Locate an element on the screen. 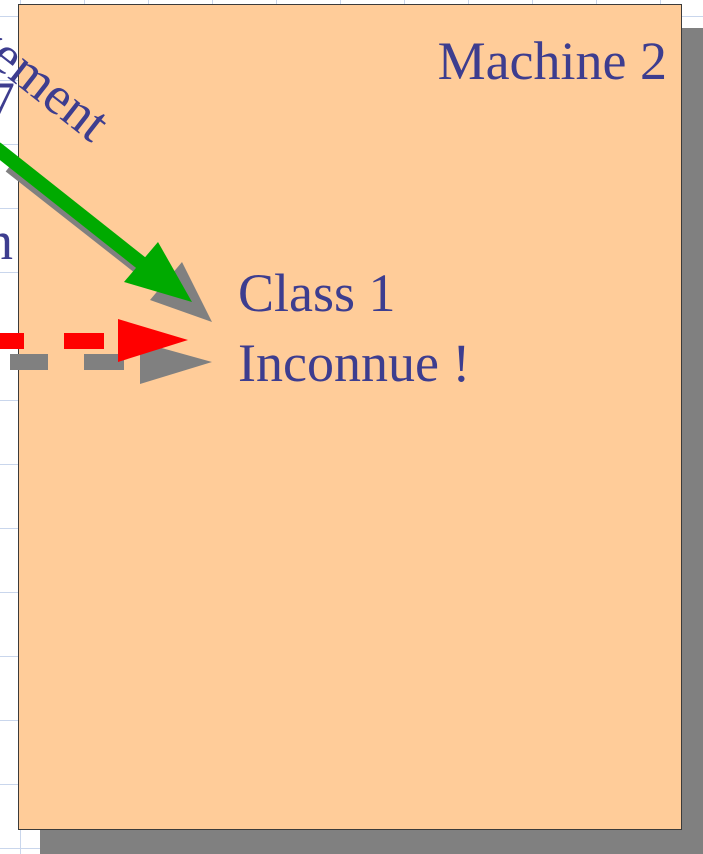  arrows-layer is located at coordinates (106, 263).